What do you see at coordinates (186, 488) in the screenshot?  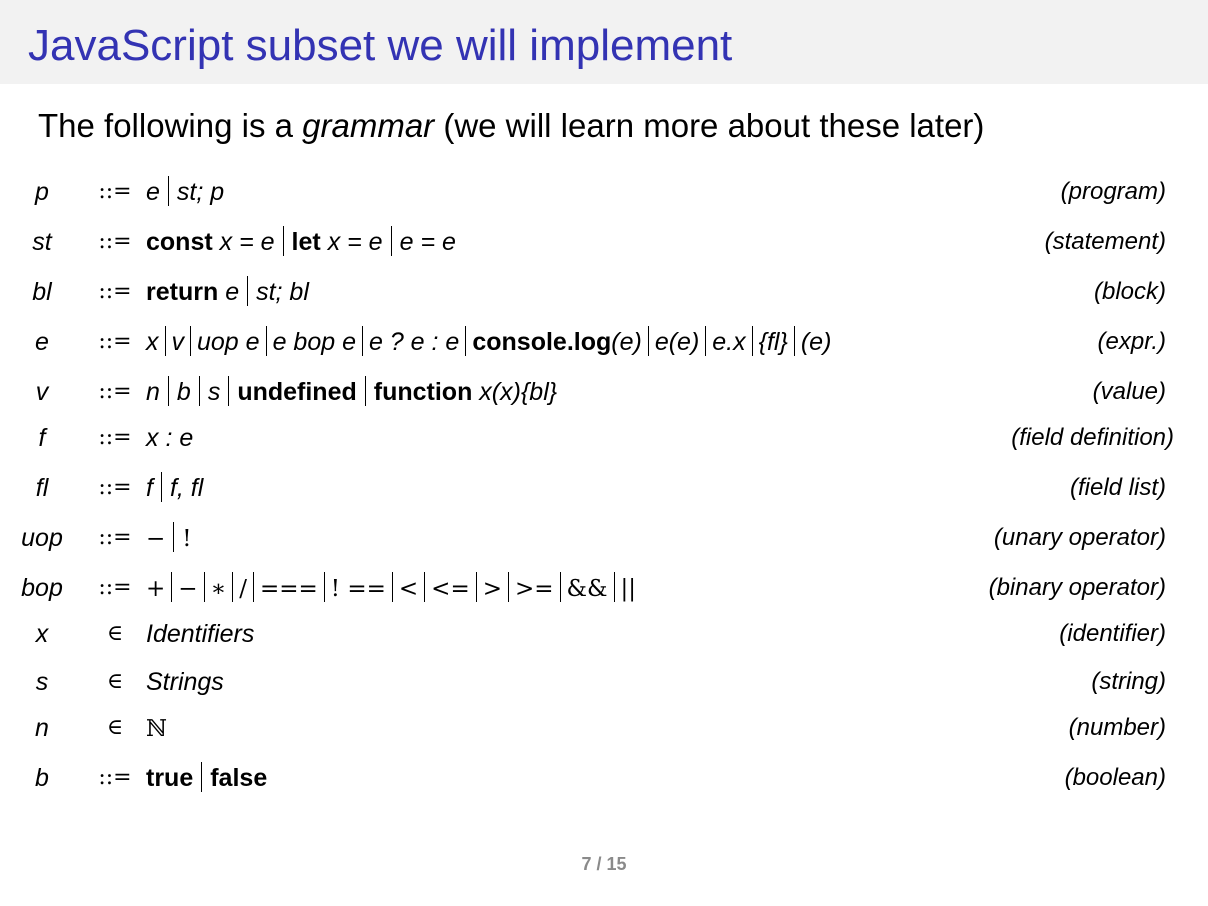 I see `alt: f, fl` at bounding box center [186, 488].